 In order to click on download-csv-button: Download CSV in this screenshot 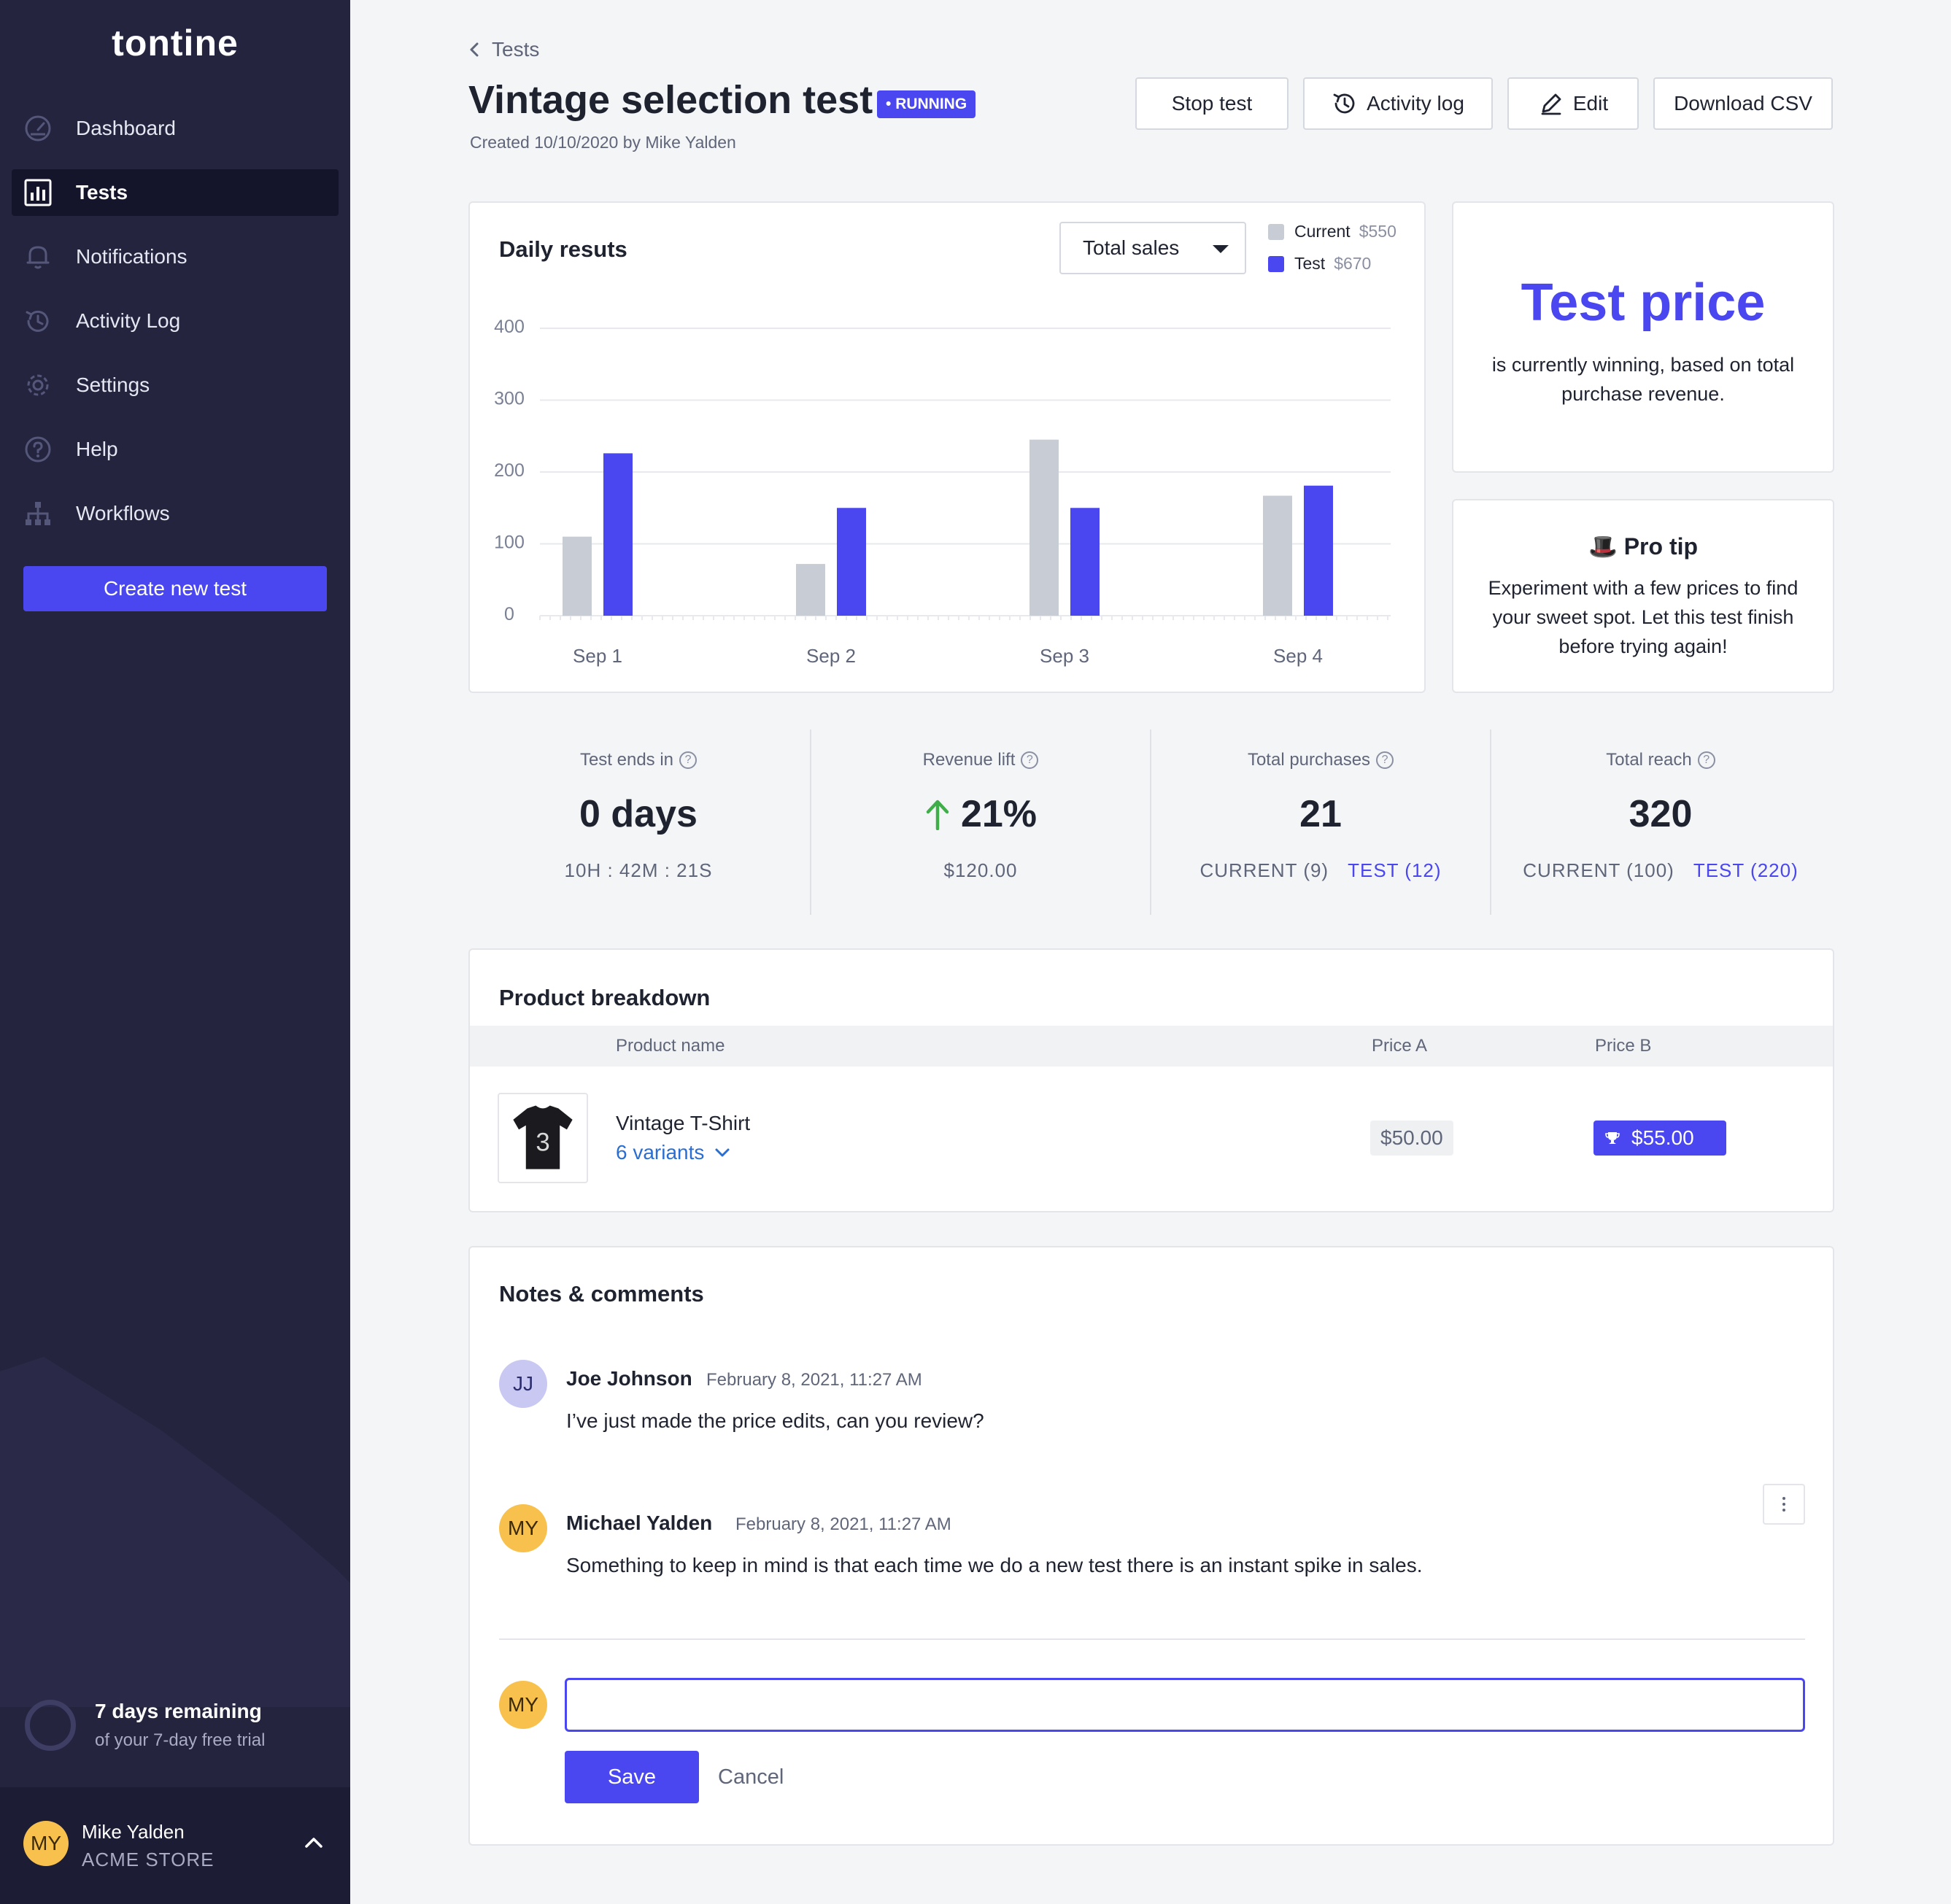, I will do `click(1743, 103)`.